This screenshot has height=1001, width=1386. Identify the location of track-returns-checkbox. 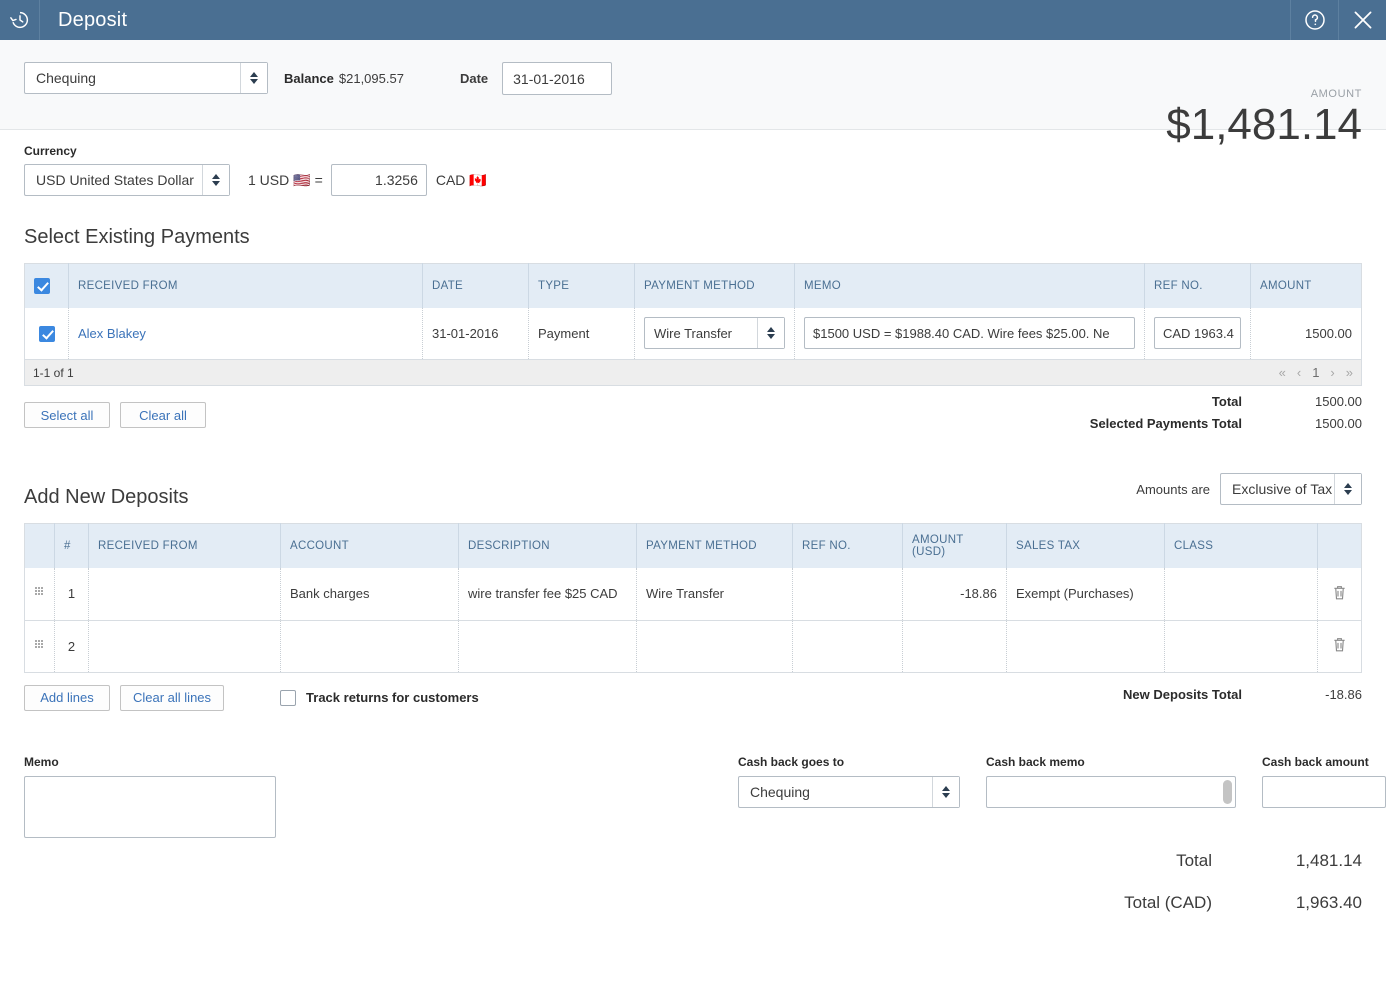
(288, 697).